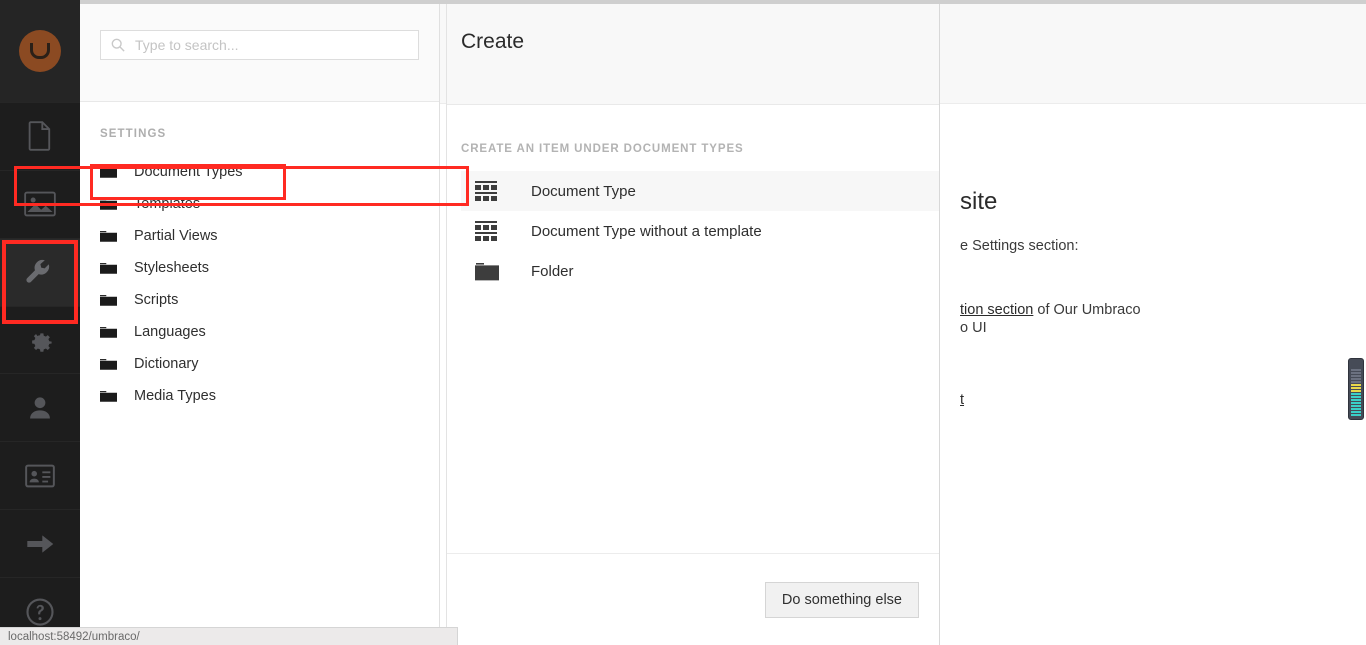  I want to click on dashboard-paragraph-1: e Settings section:, so click(1019, 246).